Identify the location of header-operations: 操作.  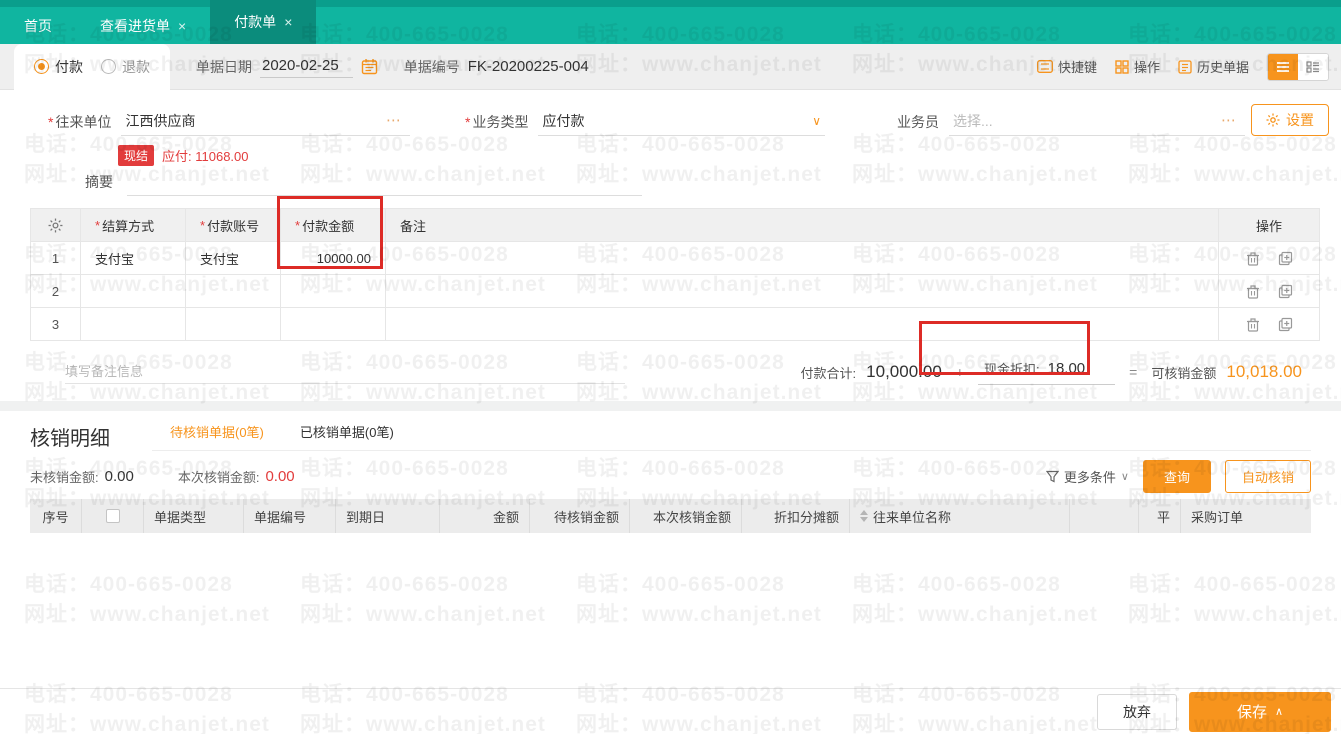
(1268, 226).